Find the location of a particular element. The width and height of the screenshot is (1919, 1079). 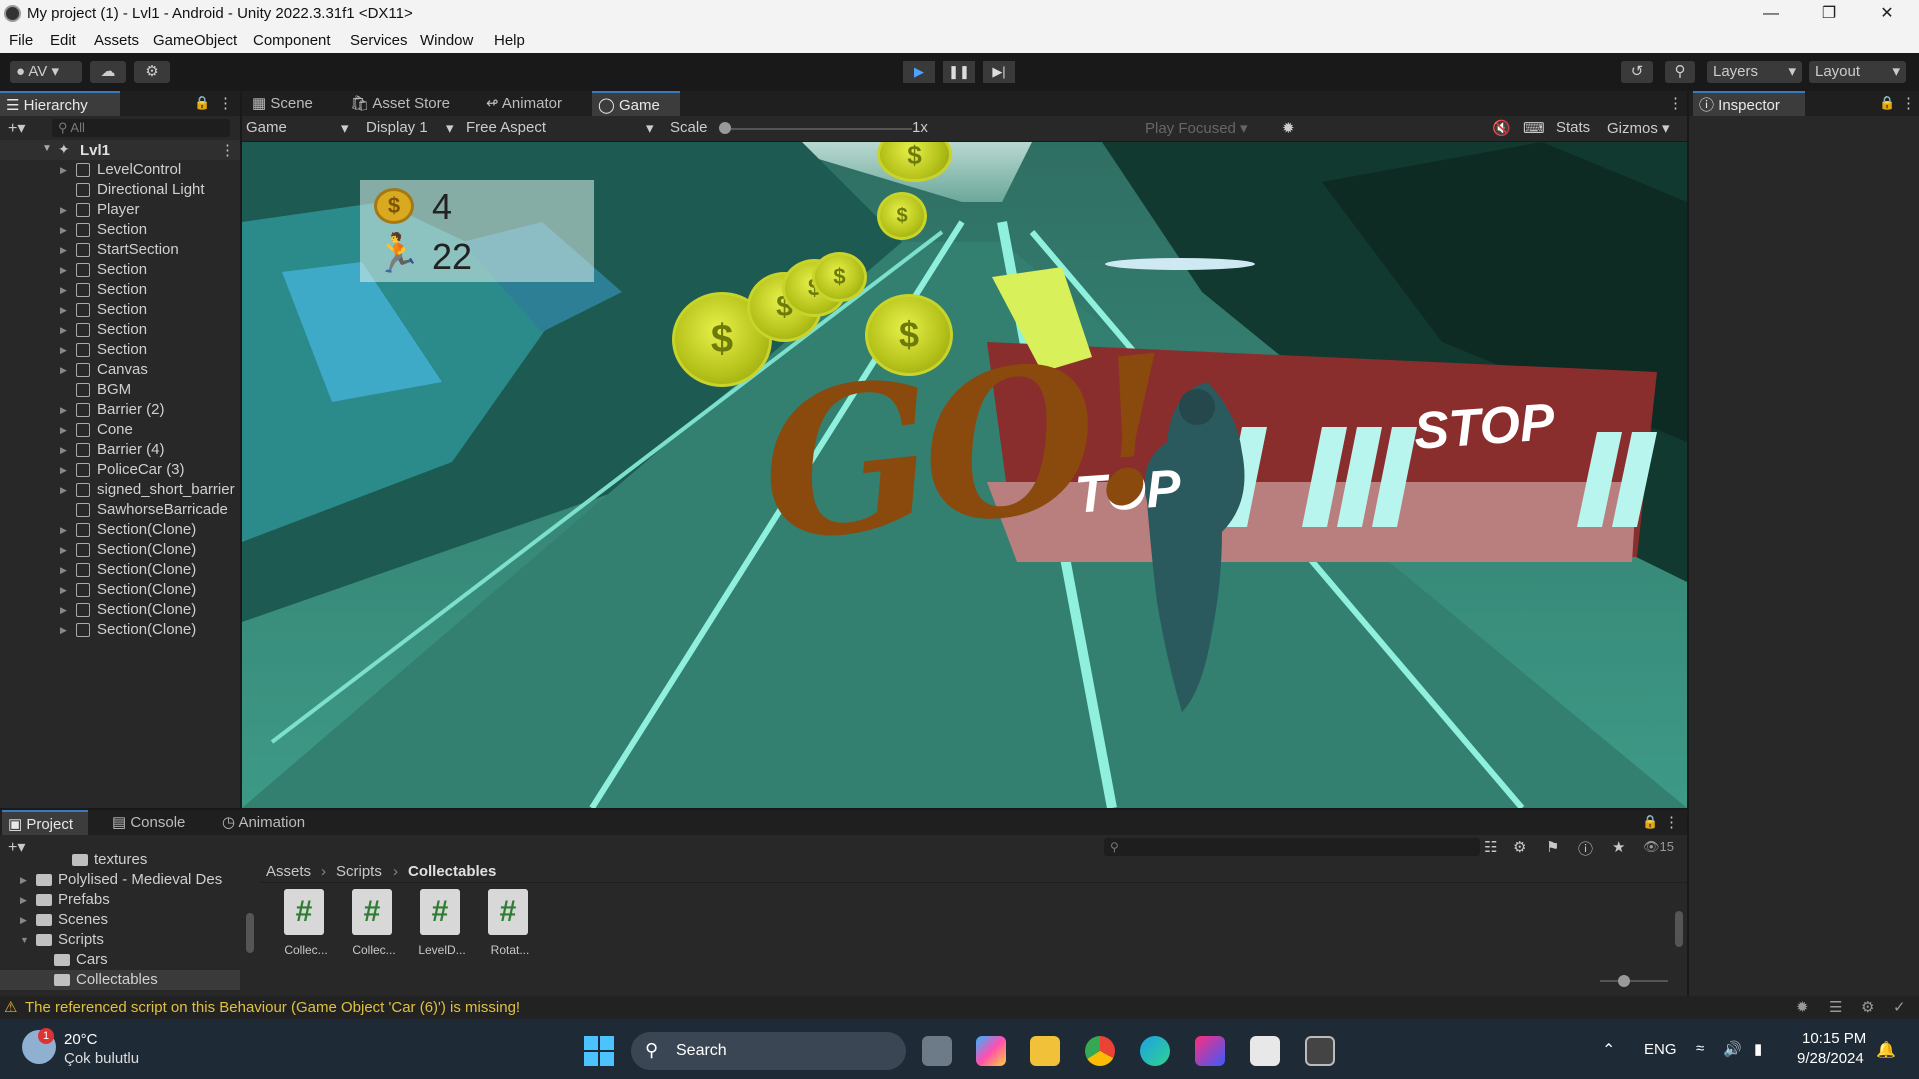

network-icon: ⚙ is located at coordinates (1867, 1007).